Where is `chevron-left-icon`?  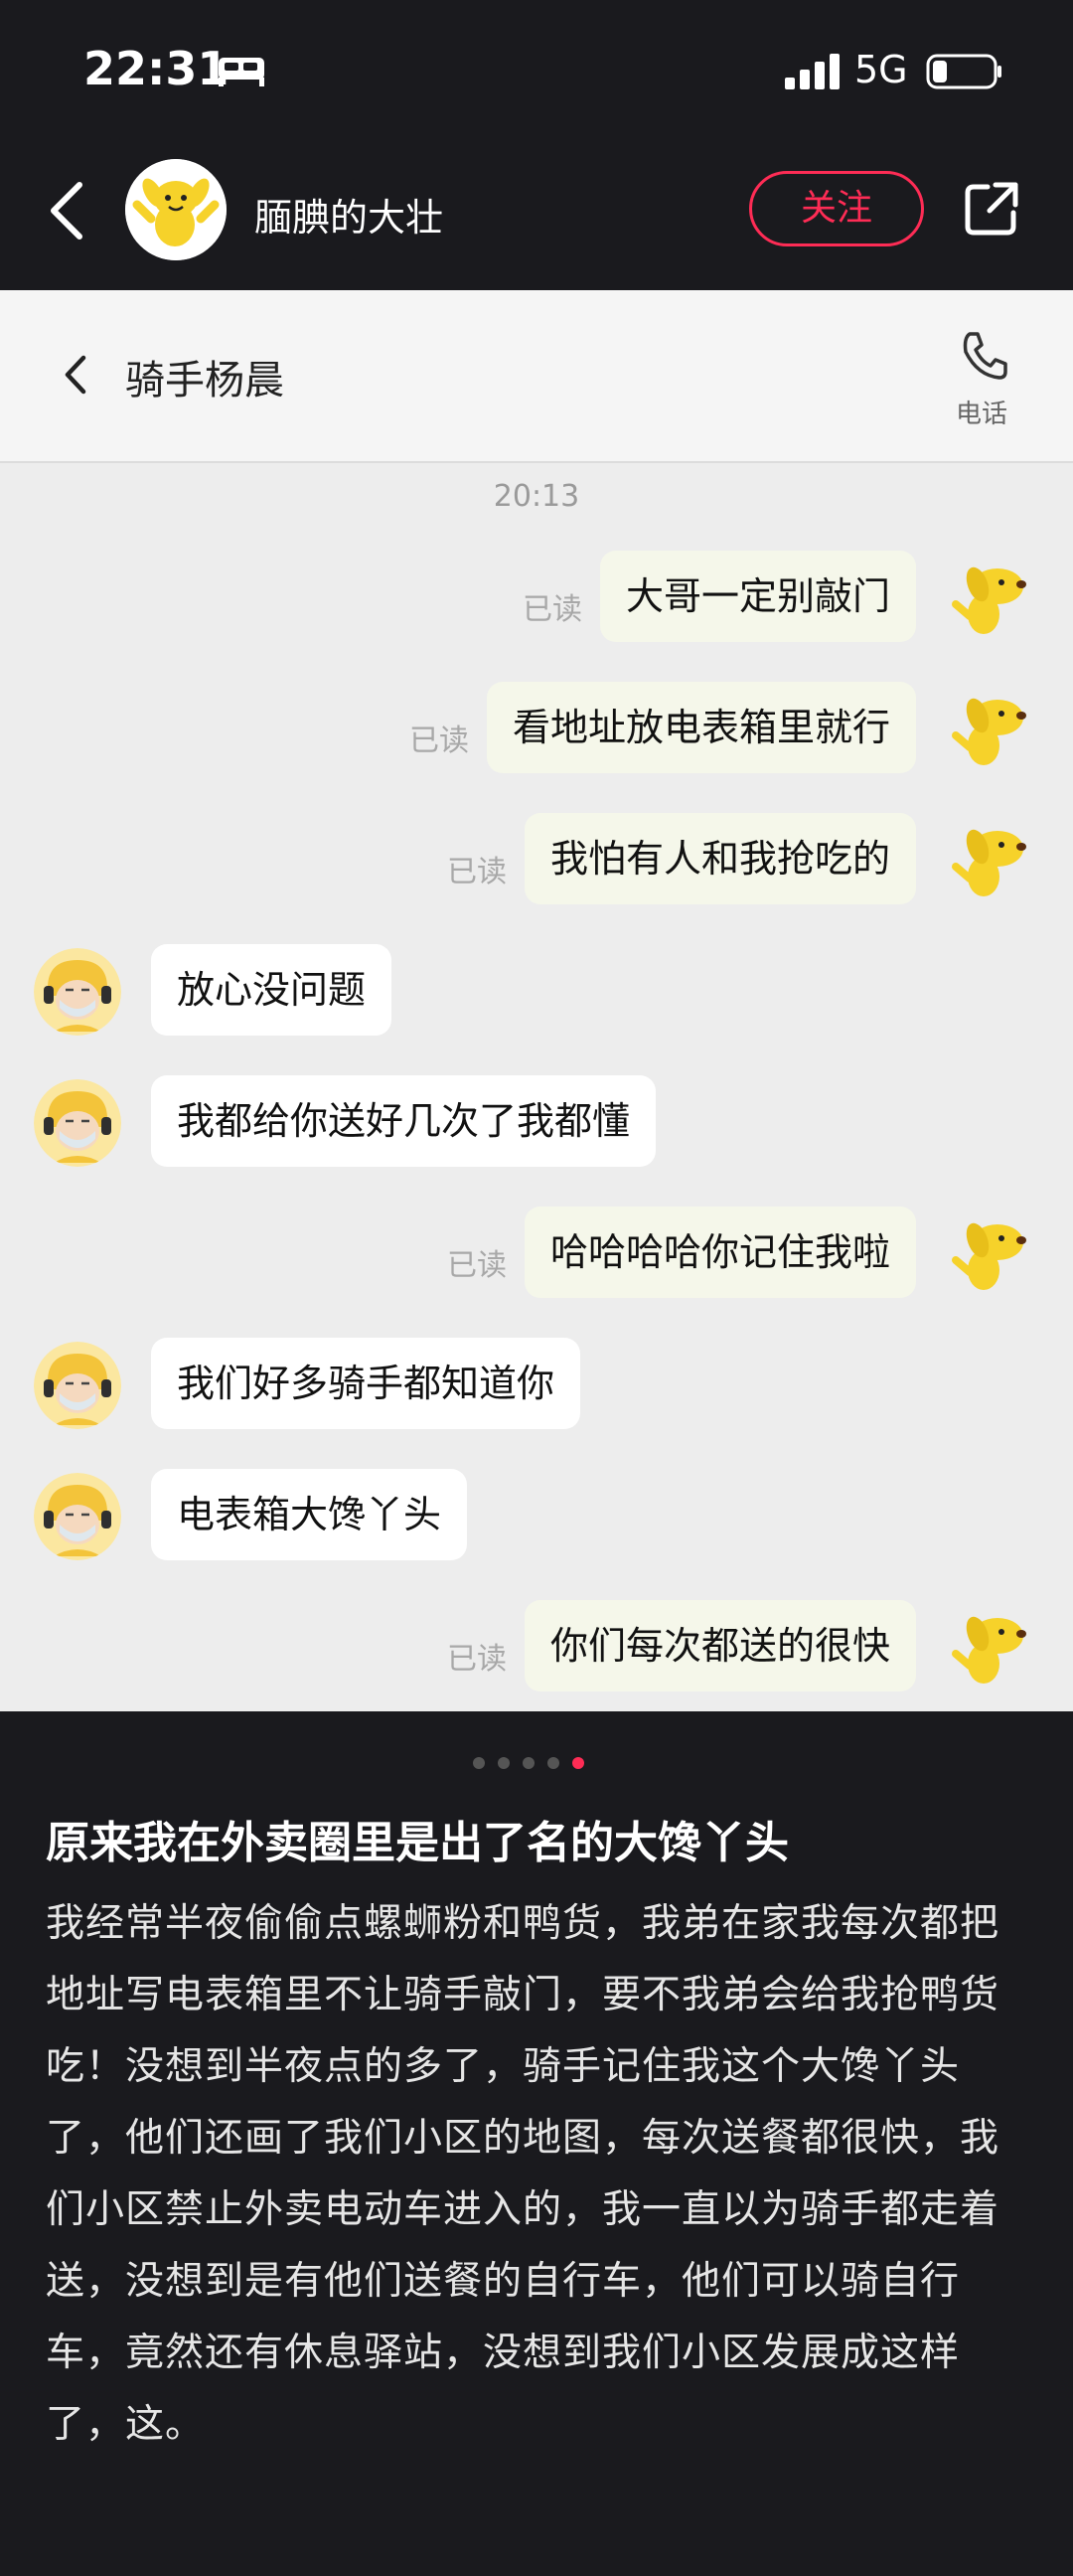 chevron-left-icon is located at coordinates (76, 375).